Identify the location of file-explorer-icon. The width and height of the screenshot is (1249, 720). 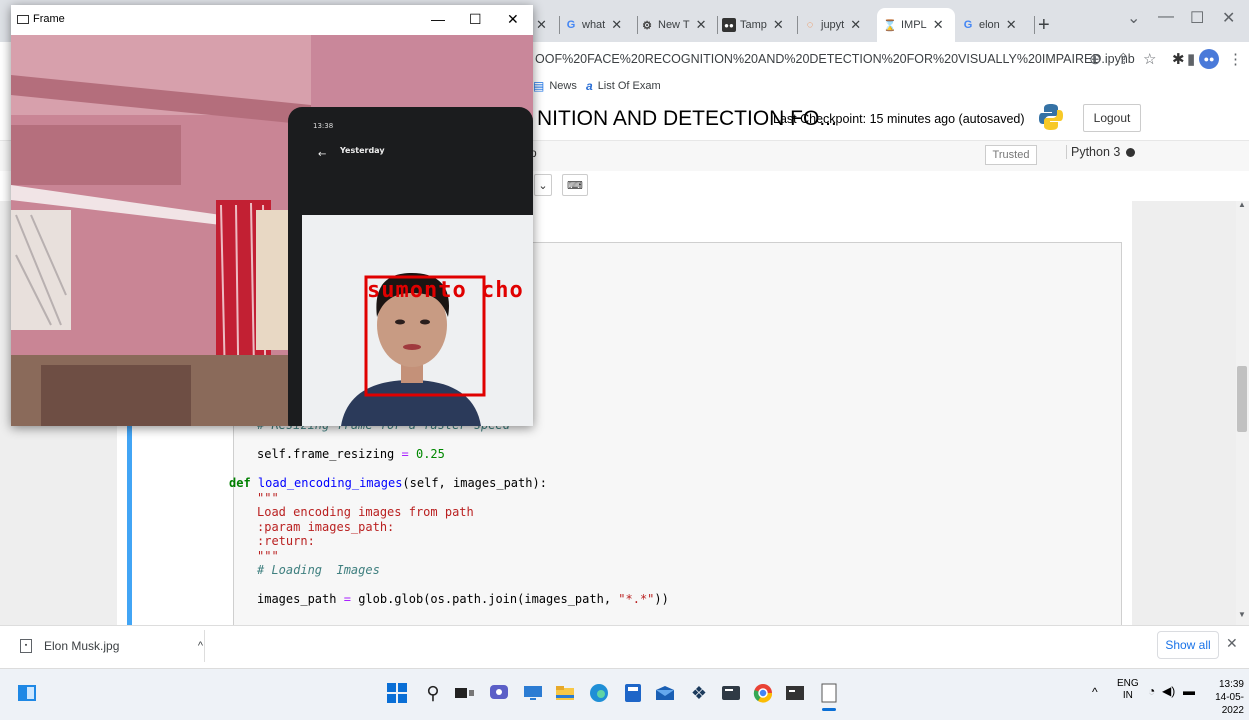
(565, 693).